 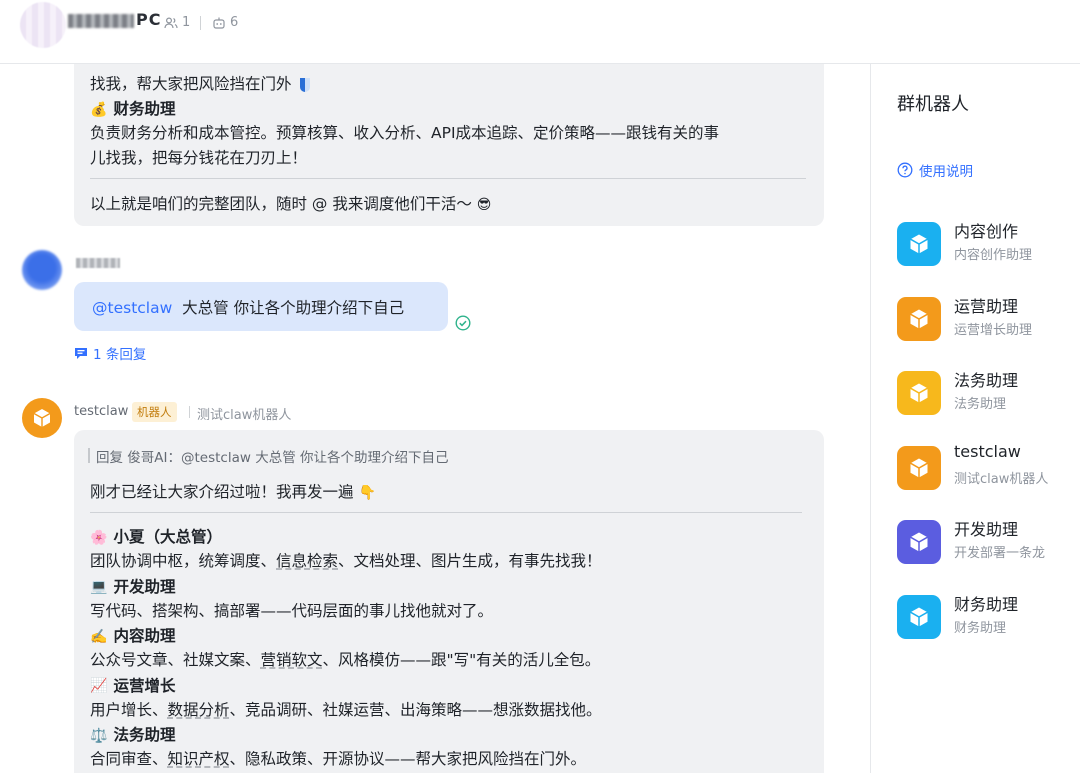 What do you see at coordinates (987, 469) in the screenshot?
I see `sidebar-bot-4: testclaw 测试claw机器人` at bounding box center [987, 469].